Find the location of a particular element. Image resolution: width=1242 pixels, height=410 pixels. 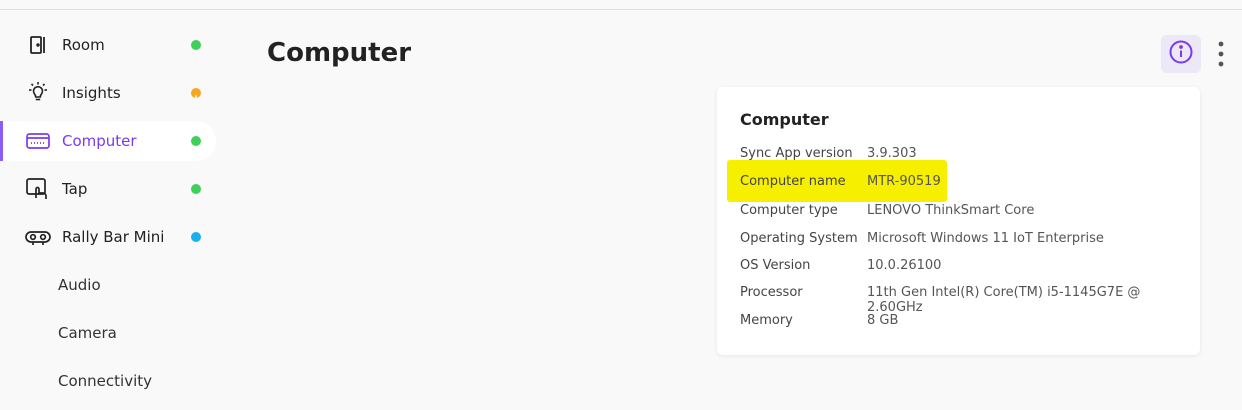

sidebar-item-label: Room is located at coordinates (83, 45).